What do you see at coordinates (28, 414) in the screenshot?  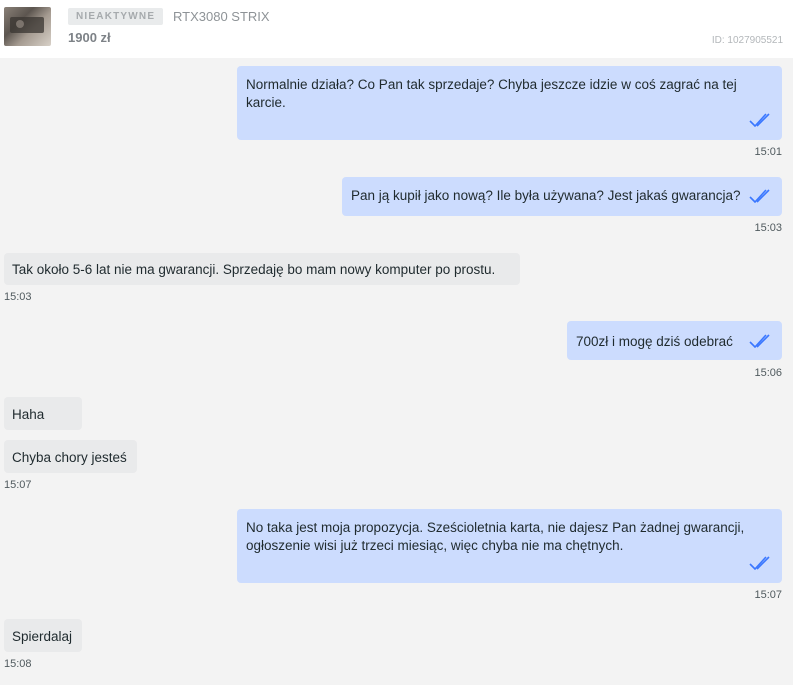 I see `message-text: Haha` at bounding box center [28, 414].